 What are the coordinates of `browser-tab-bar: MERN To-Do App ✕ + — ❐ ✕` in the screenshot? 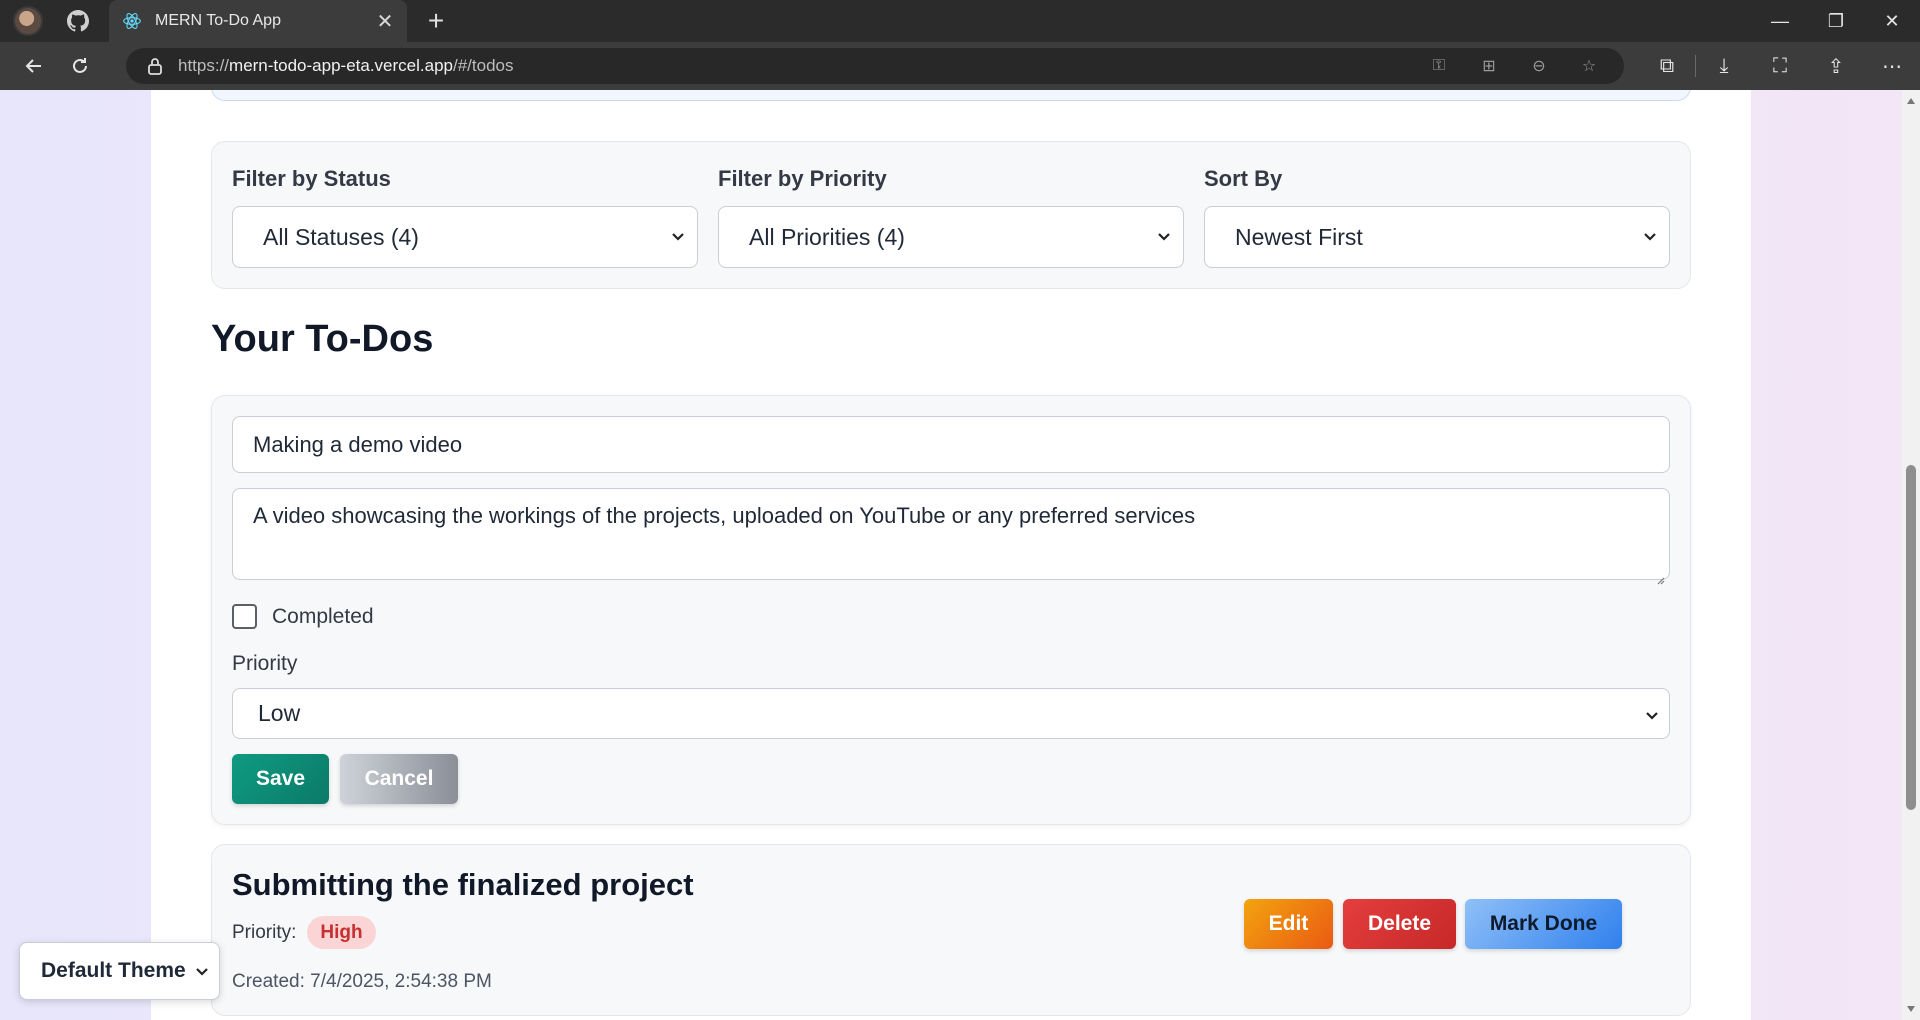 It's located at (960, 21).